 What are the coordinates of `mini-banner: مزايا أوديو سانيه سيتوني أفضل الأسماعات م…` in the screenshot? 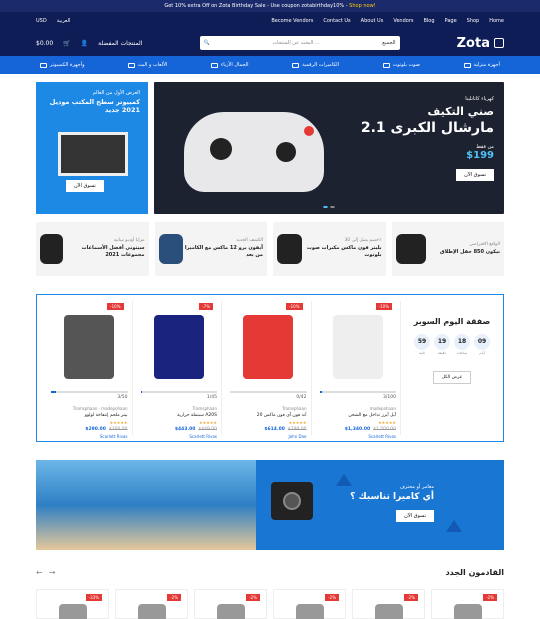 It's located at (92, 249).